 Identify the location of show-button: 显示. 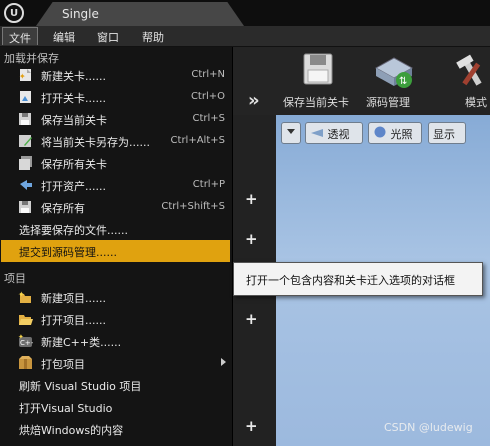
(447, 133).